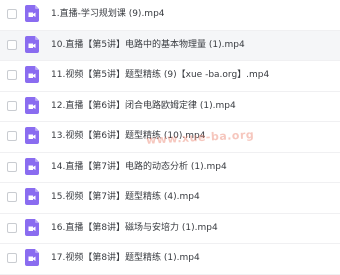 The height and width of the screenshot is (275, 340). I want to click on file-row: 11.视频【第5讲】题型精练 (9)【xue -ba.org】.mp4, so click(170, 76).